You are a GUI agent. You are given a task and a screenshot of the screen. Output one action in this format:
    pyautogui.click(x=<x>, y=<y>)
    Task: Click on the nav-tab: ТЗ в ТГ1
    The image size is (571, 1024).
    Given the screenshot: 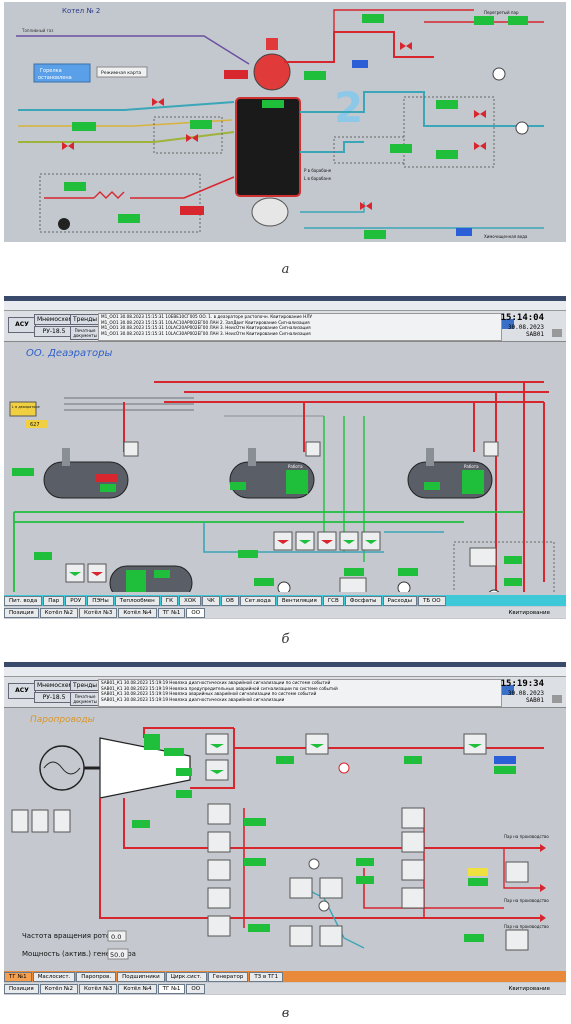 What is the action you would take?
    pyautogui.click(x=266, y=976)
    